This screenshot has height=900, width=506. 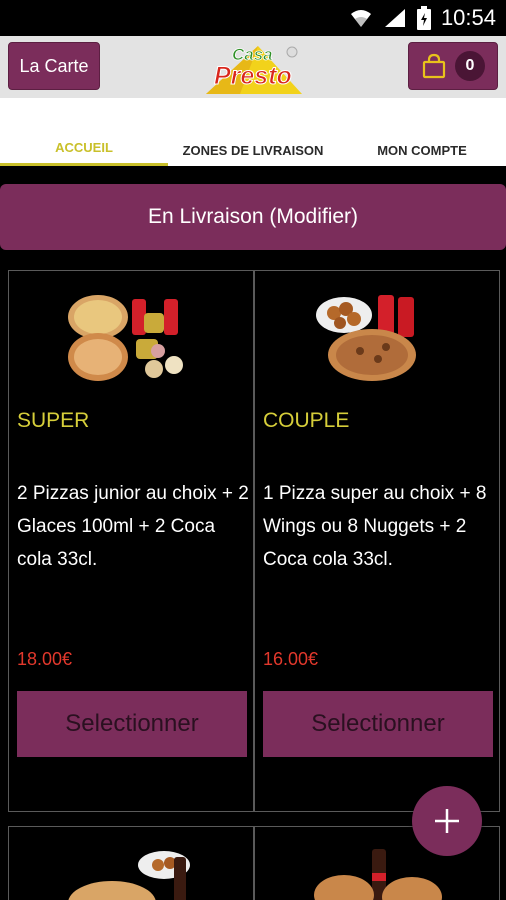 What do you see at coordinates (360, 18) in the screenshot?
I see `wifi-icon` at bounding box center [360, 18].